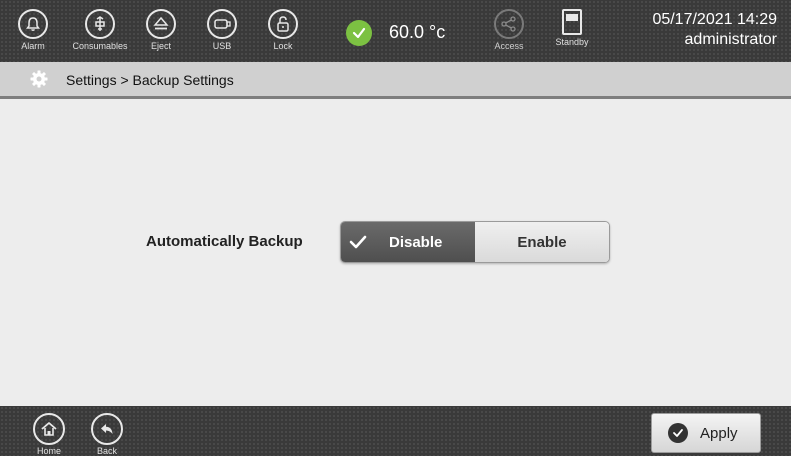 The width and height of the screenshot is (791, 456). I want to click on enable-label: Enable, so click(542, 242).